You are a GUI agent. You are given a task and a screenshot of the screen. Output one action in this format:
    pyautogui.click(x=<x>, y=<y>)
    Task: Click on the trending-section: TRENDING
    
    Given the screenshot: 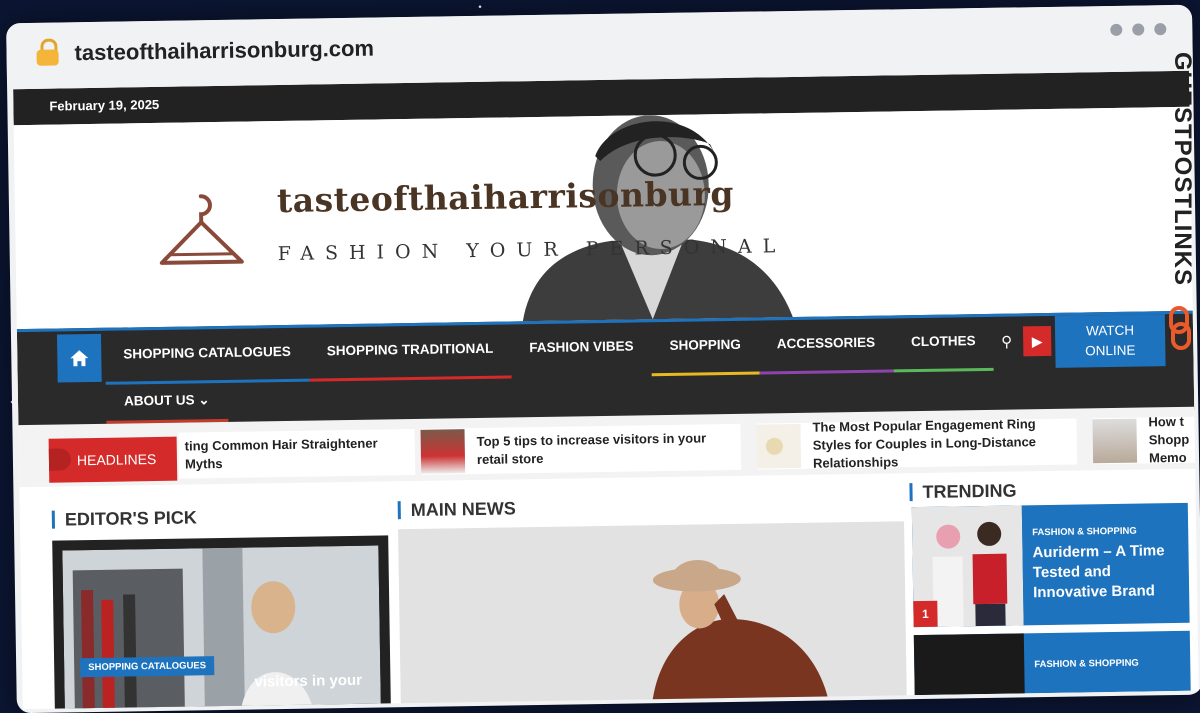 What is the action you would take?
    pyautogui.click(x=963, y=491)
    